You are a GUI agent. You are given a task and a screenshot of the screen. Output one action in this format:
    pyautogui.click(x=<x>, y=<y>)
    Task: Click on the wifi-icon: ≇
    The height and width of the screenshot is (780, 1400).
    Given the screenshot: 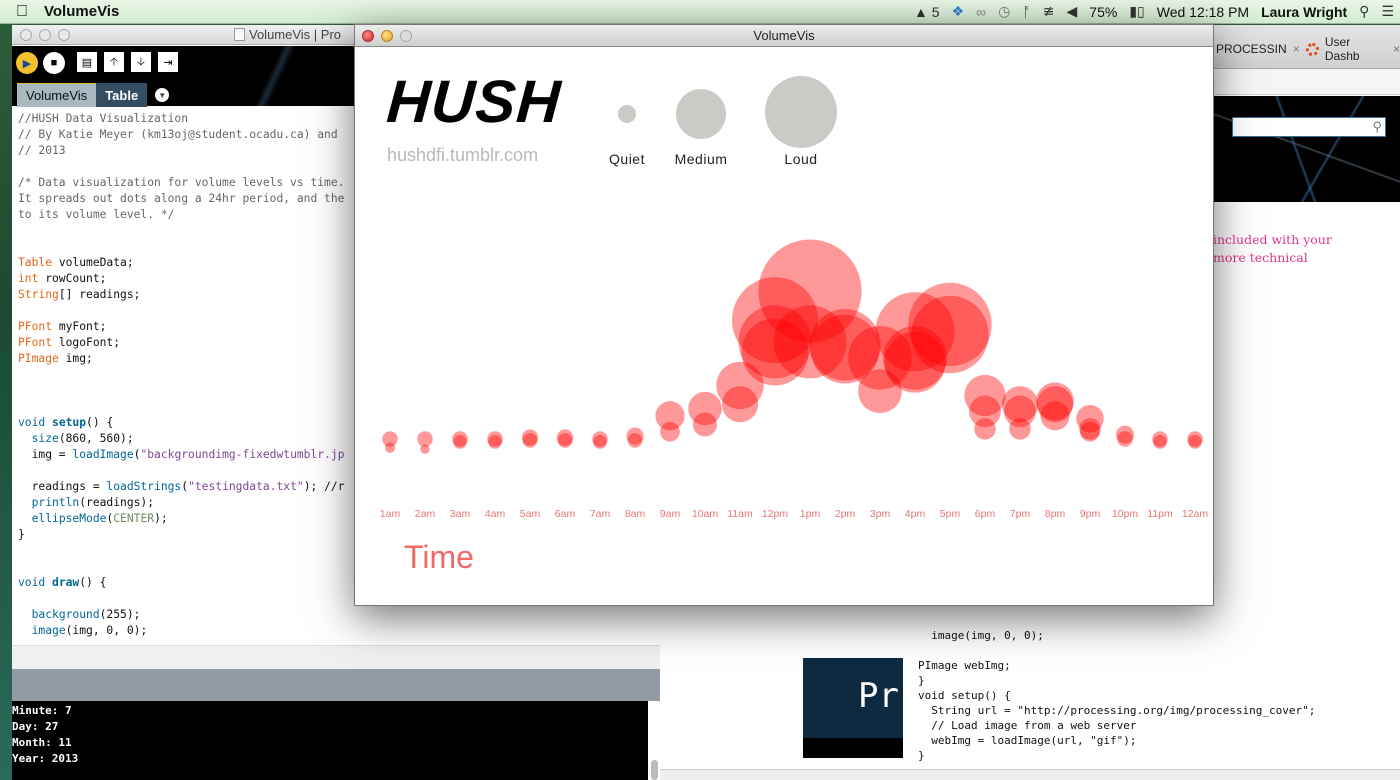 What is the action you would take?
    pyautogui.click(x=1049, y=11)
    